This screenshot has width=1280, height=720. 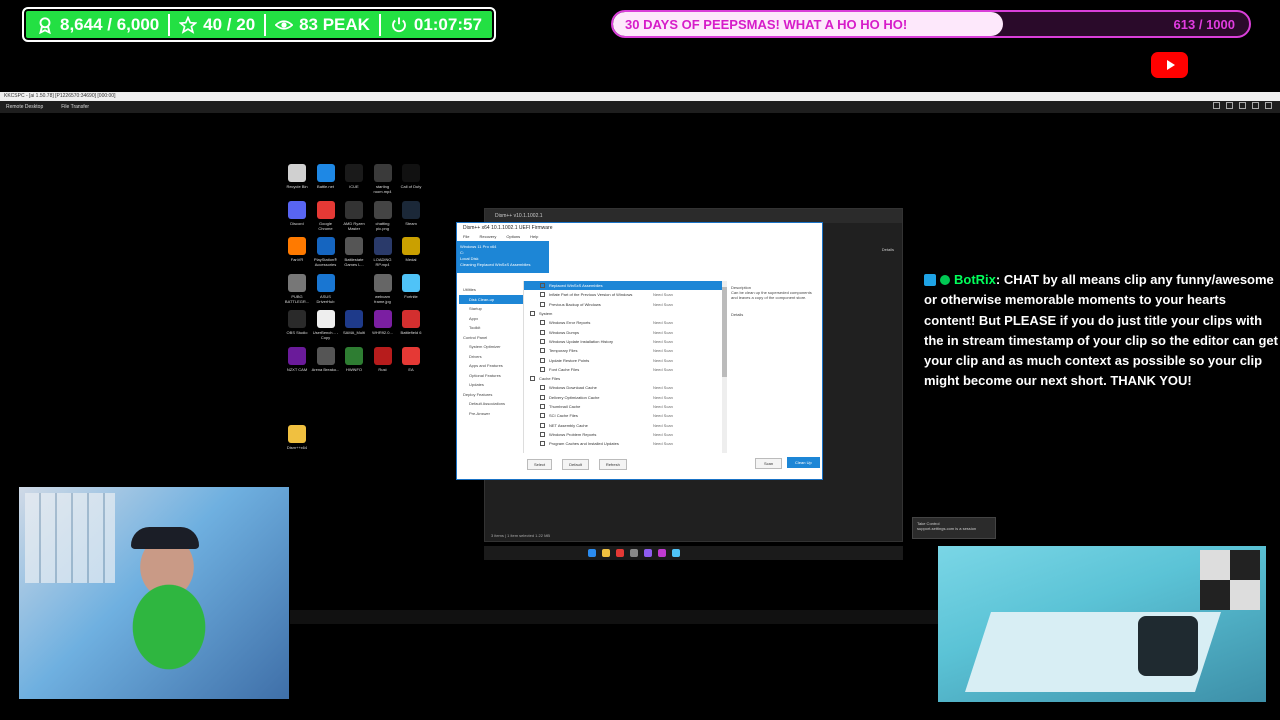 I want to click on cleanup-item-row: SCI Cache Files Need Scan, so click(x=625, y=415).